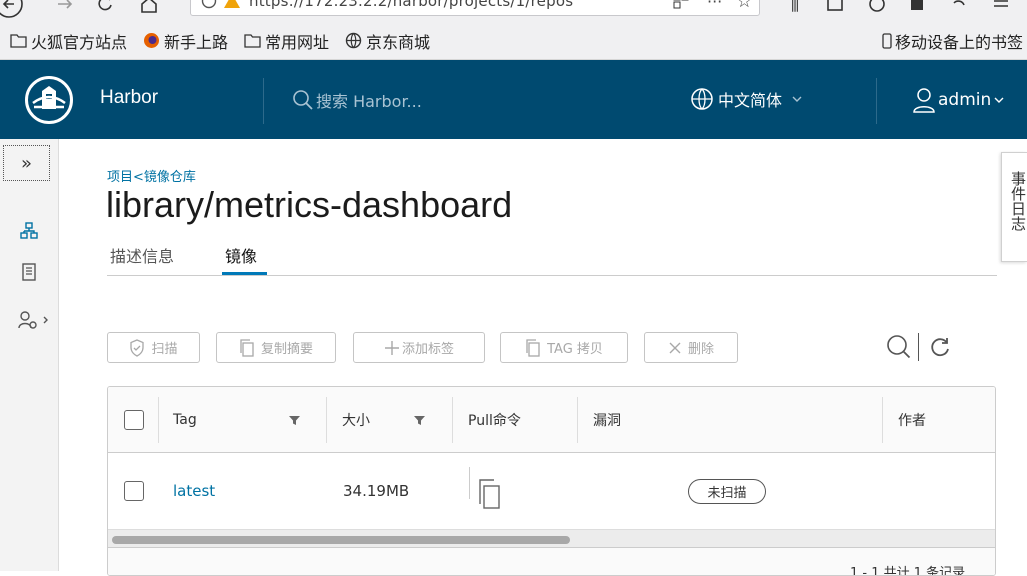 Image resolution: width=1027 pixels, height=576 pixels. Describe the element at coordinates (714, 5) in the screenshot. I see `more-actions-icon: ···` at that location.